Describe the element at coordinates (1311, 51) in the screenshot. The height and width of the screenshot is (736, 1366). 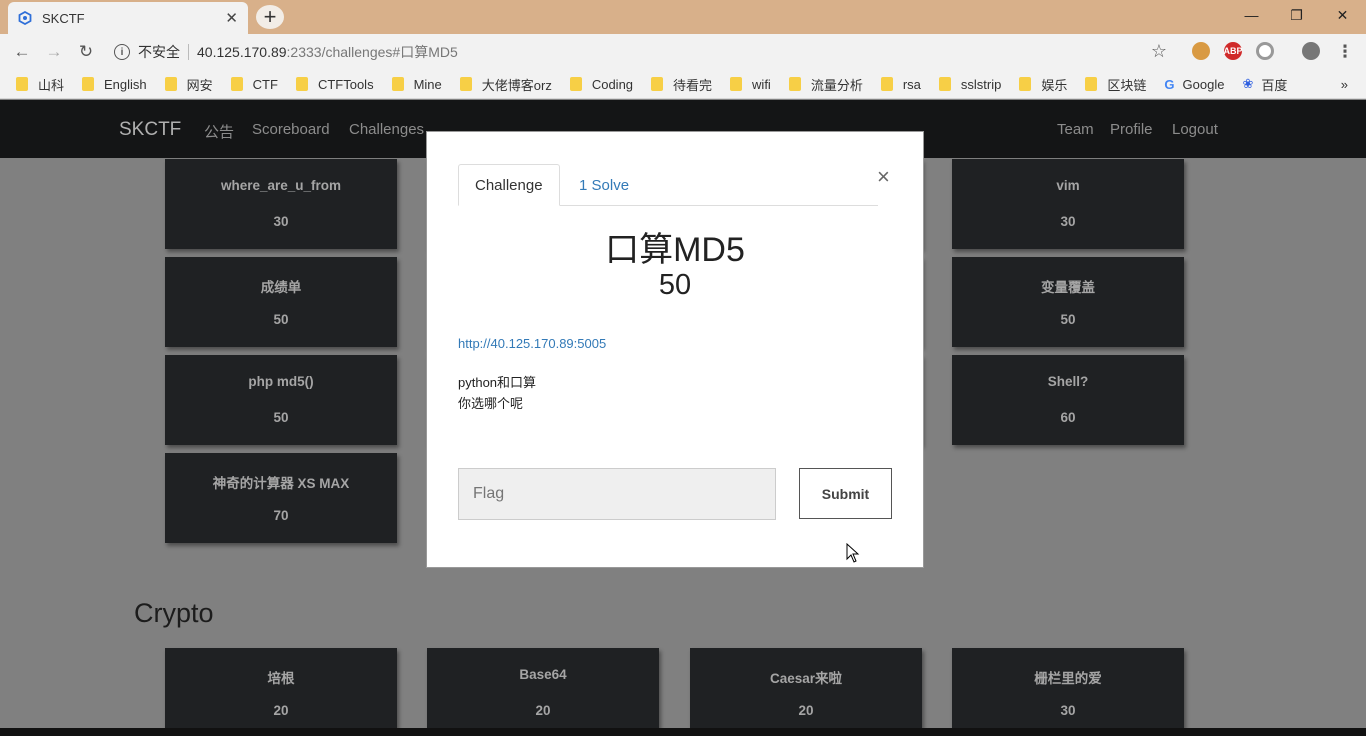
I see `profile-avatar-icon` at that location.